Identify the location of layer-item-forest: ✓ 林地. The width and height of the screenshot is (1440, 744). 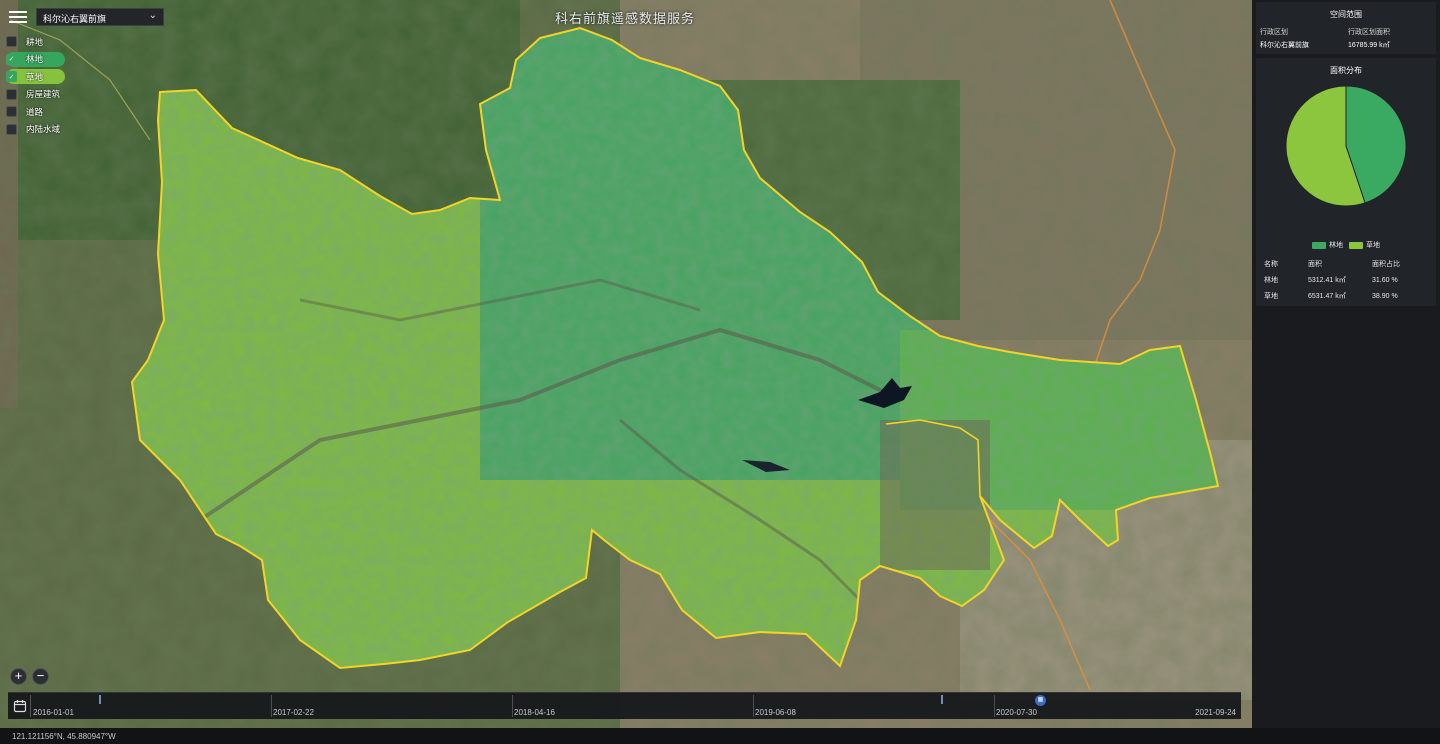
(36, 59).